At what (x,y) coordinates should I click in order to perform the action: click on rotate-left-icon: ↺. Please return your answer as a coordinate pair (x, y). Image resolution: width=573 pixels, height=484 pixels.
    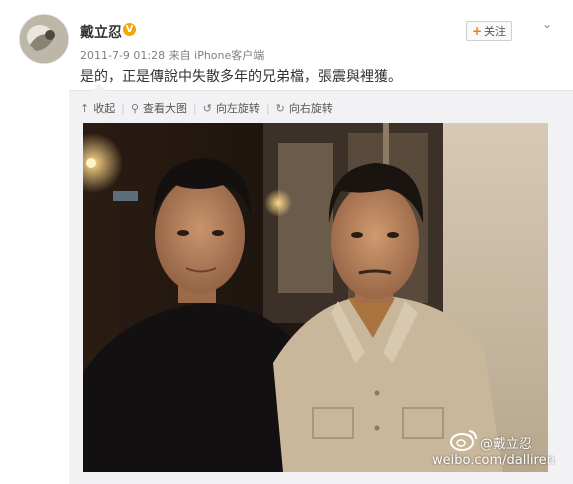
    Looking at the image, I should click on (207, 108).